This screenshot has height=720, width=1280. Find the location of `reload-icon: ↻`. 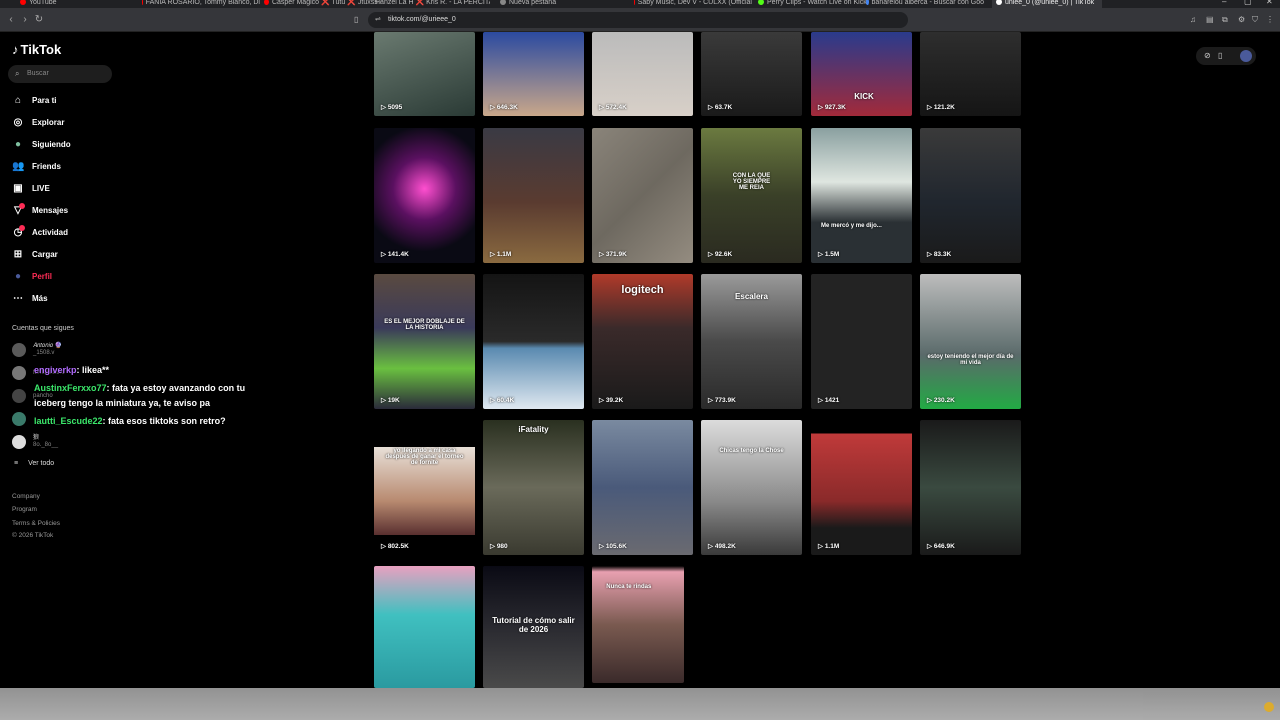

reload-icon: ↻ is located at coordinates (39, 19).